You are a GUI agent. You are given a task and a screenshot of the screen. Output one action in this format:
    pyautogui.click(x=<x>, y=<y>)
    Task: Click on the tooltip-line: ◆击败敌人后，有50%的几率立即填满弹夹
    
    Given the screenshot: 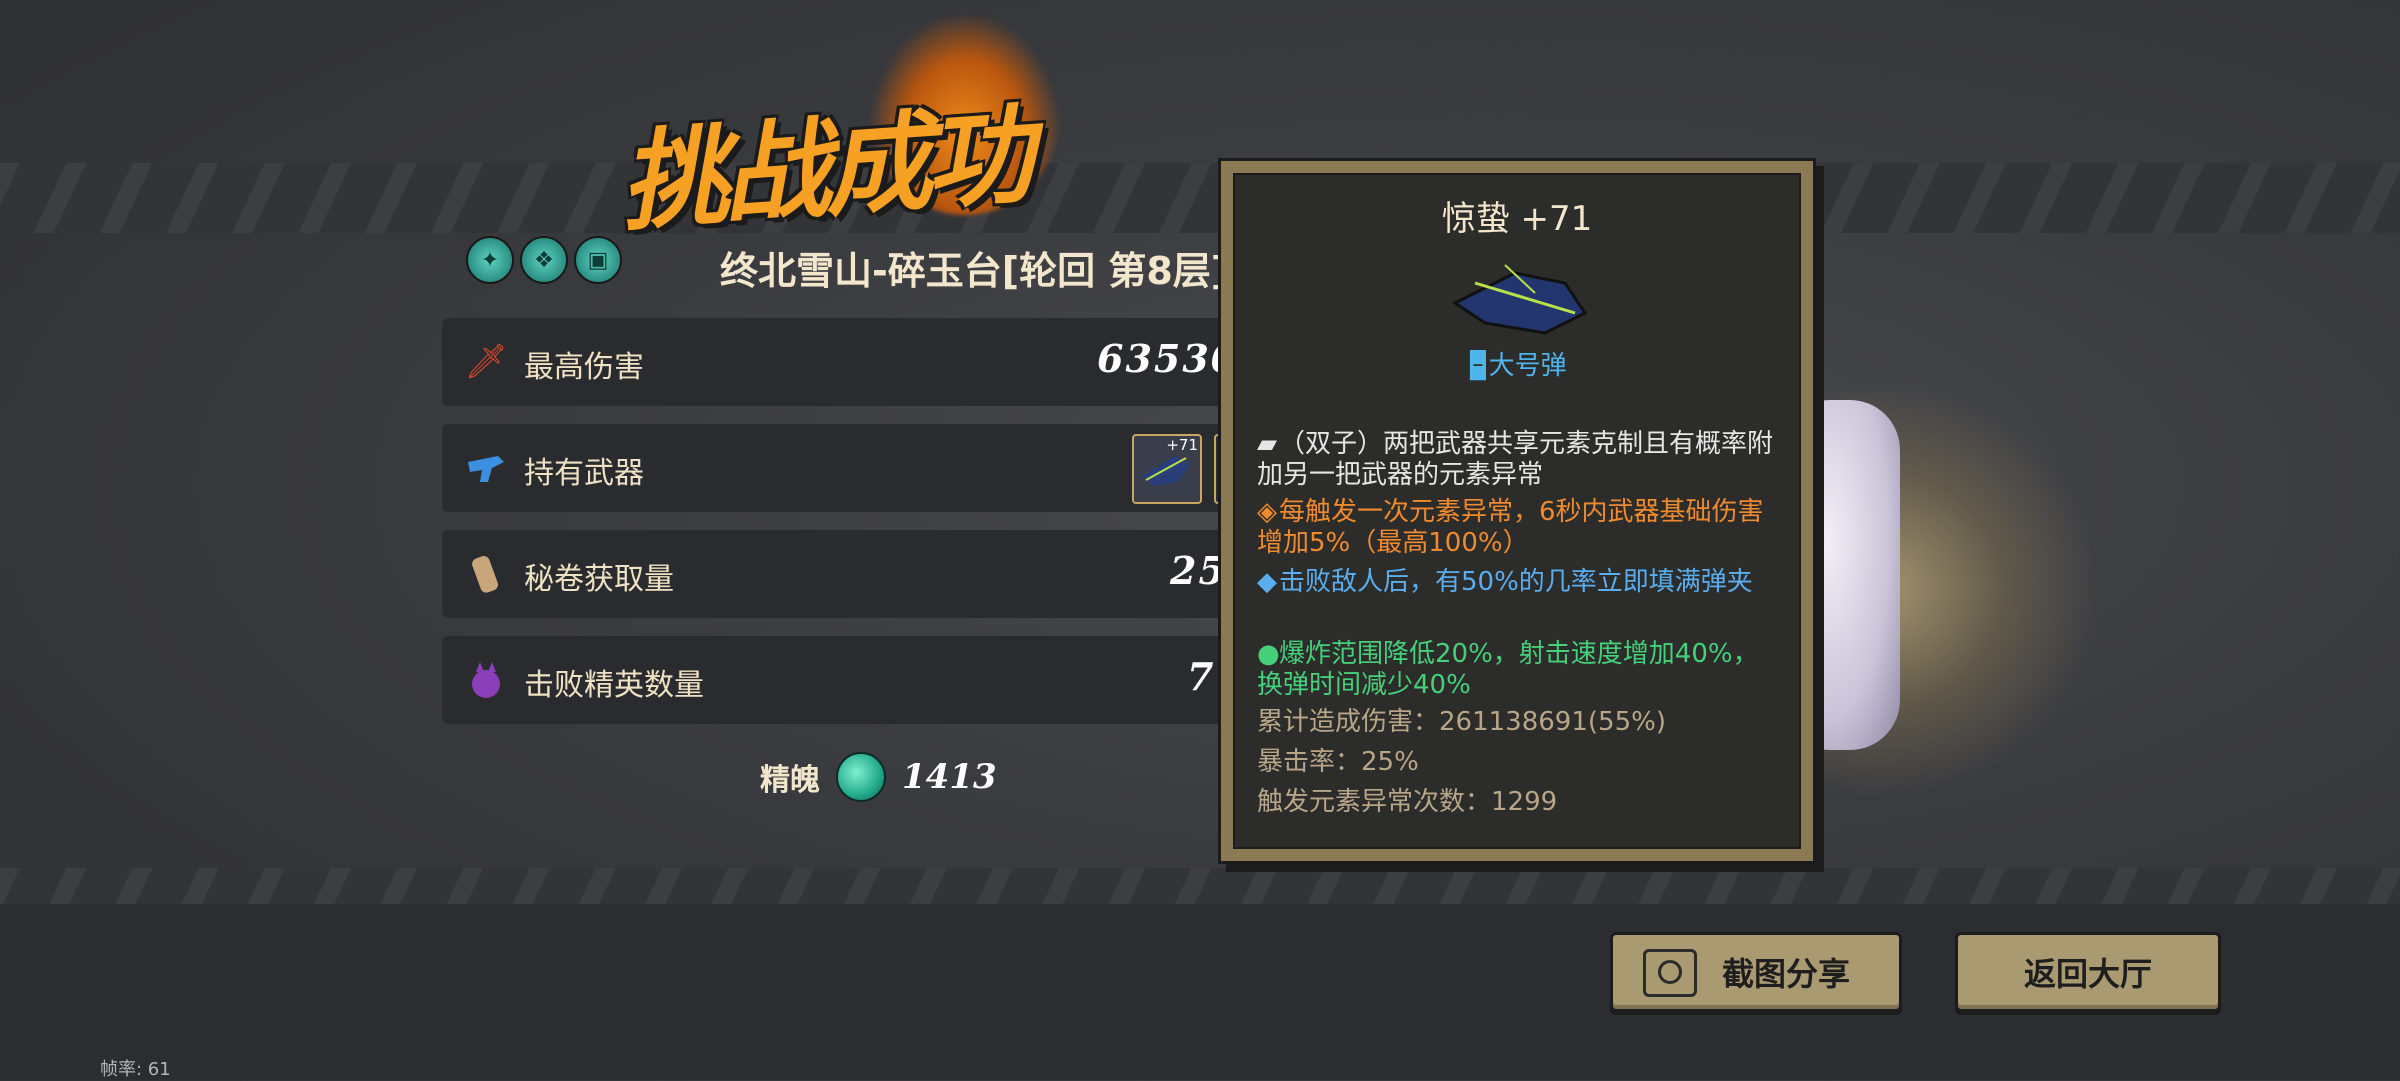 What is the action you would take?
    pyautogui.click(x=1519, y=582)
    